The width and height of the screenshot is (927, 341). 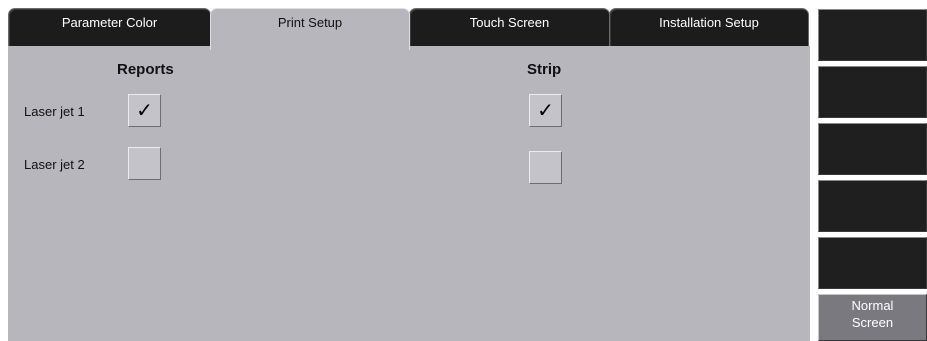 I want to click on laser-jet-2-label: Laser jet 2, so click(x=54, y=164).